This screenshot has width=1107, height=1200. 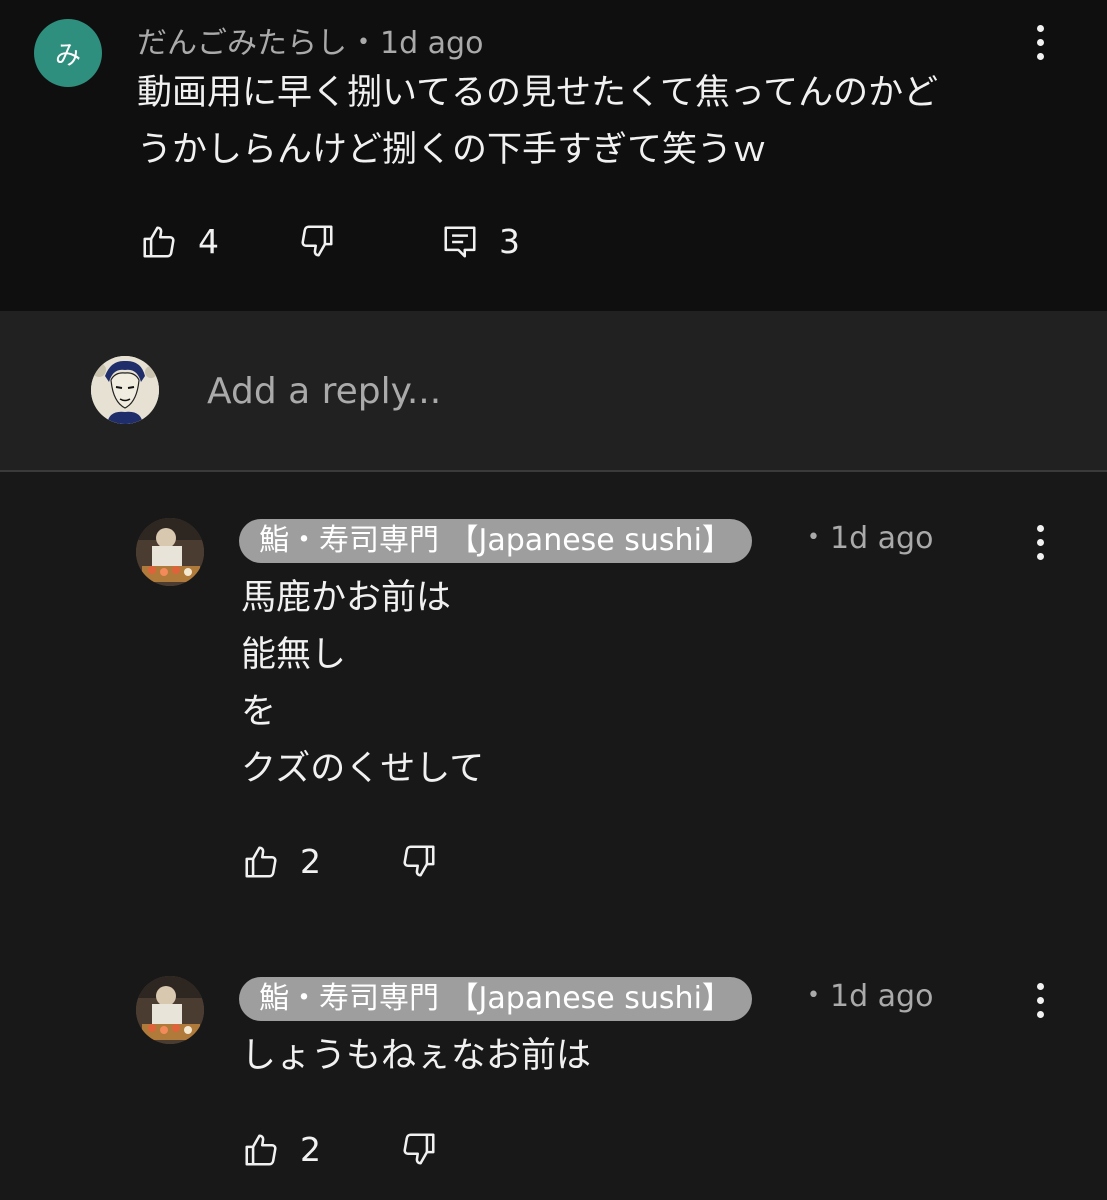 What do you see at coordinates (480, 241) in the screenshot?
I see `replies-button: 3` at bounding box center [480, 241].